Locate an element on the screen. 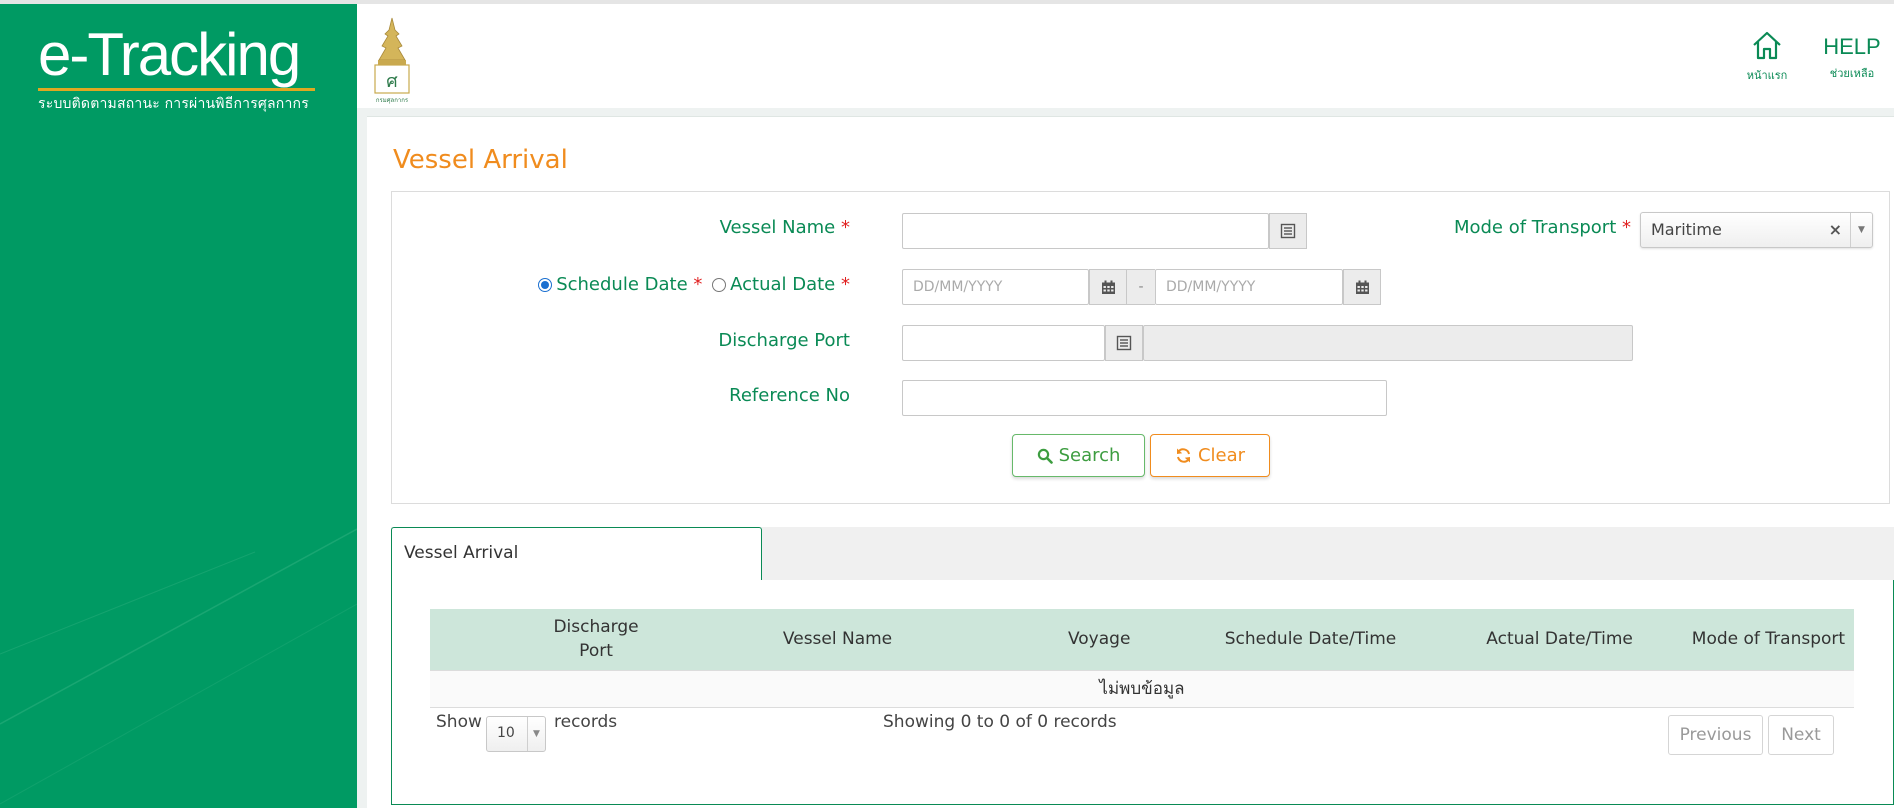 This screenshot has height=808, width=1894. help-nav-button: HELP ช่วยเหลือ is located at coordinates (1852, 58).